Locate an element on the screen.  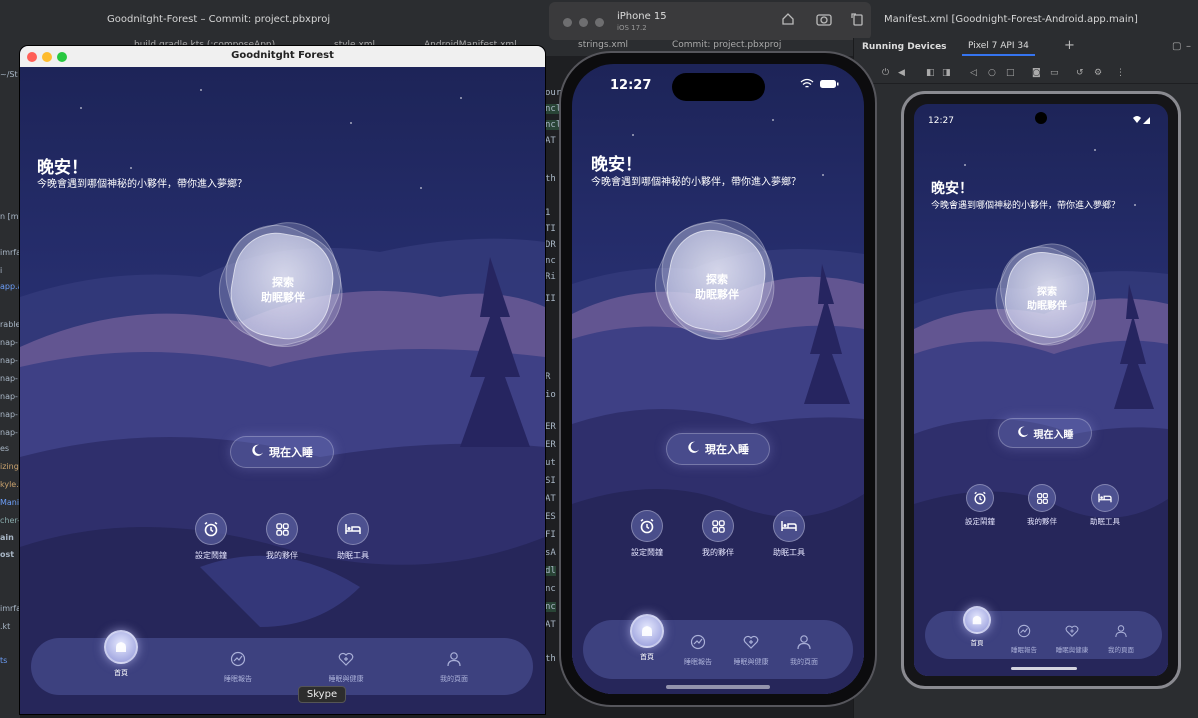
tree-item: i is located at coordinates (1, 270).